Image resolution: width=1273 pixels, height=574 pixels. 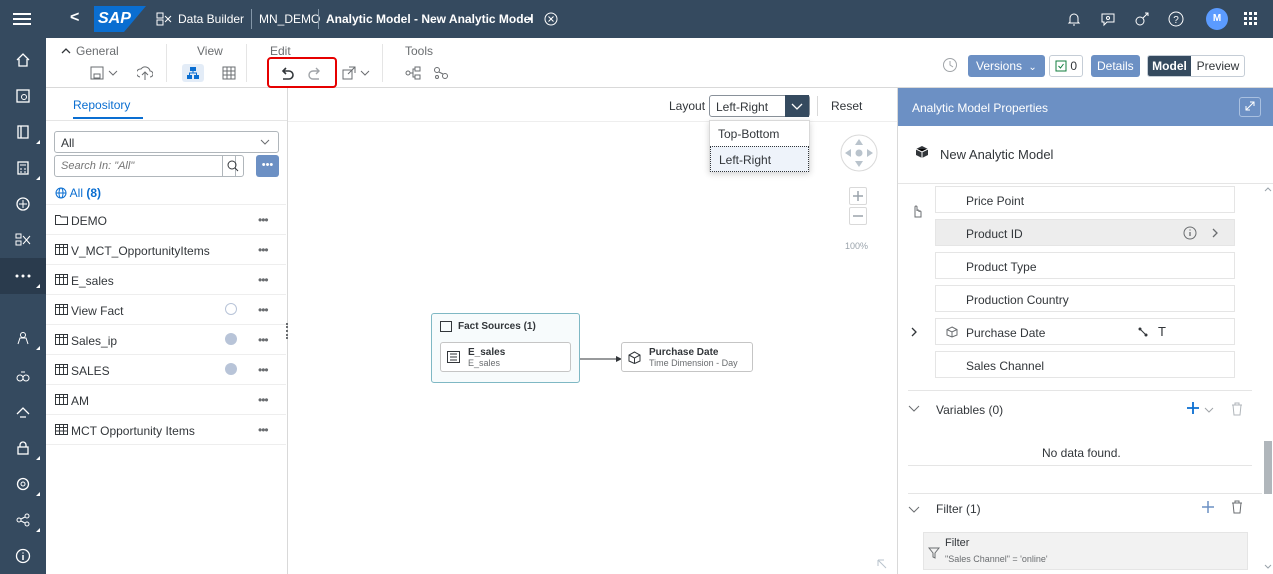 What do you see at coordinates (1251, 19) in the screenshot?
I see `product-switch-icon` at bounding box center [1251, 19].